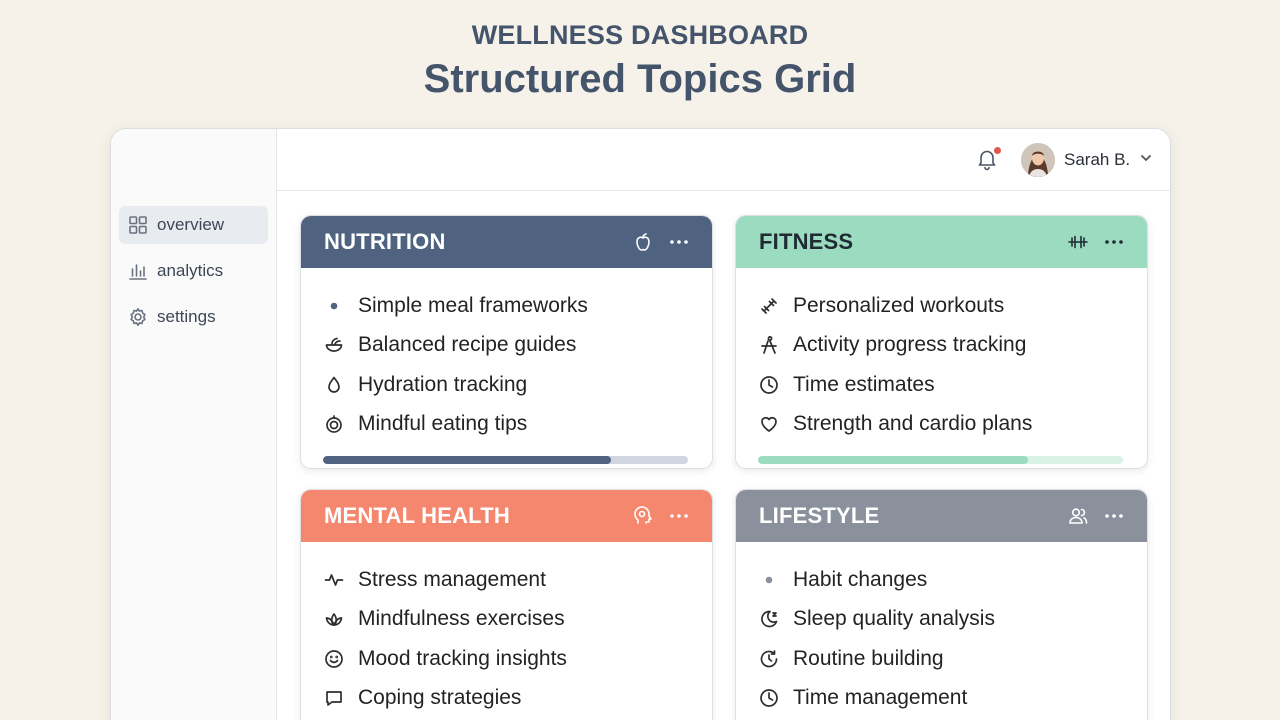  What do you see at coordinates (385, 241) in the screenshot?
I see `card-title: NUTRITION` at bounding box center [385, 241].